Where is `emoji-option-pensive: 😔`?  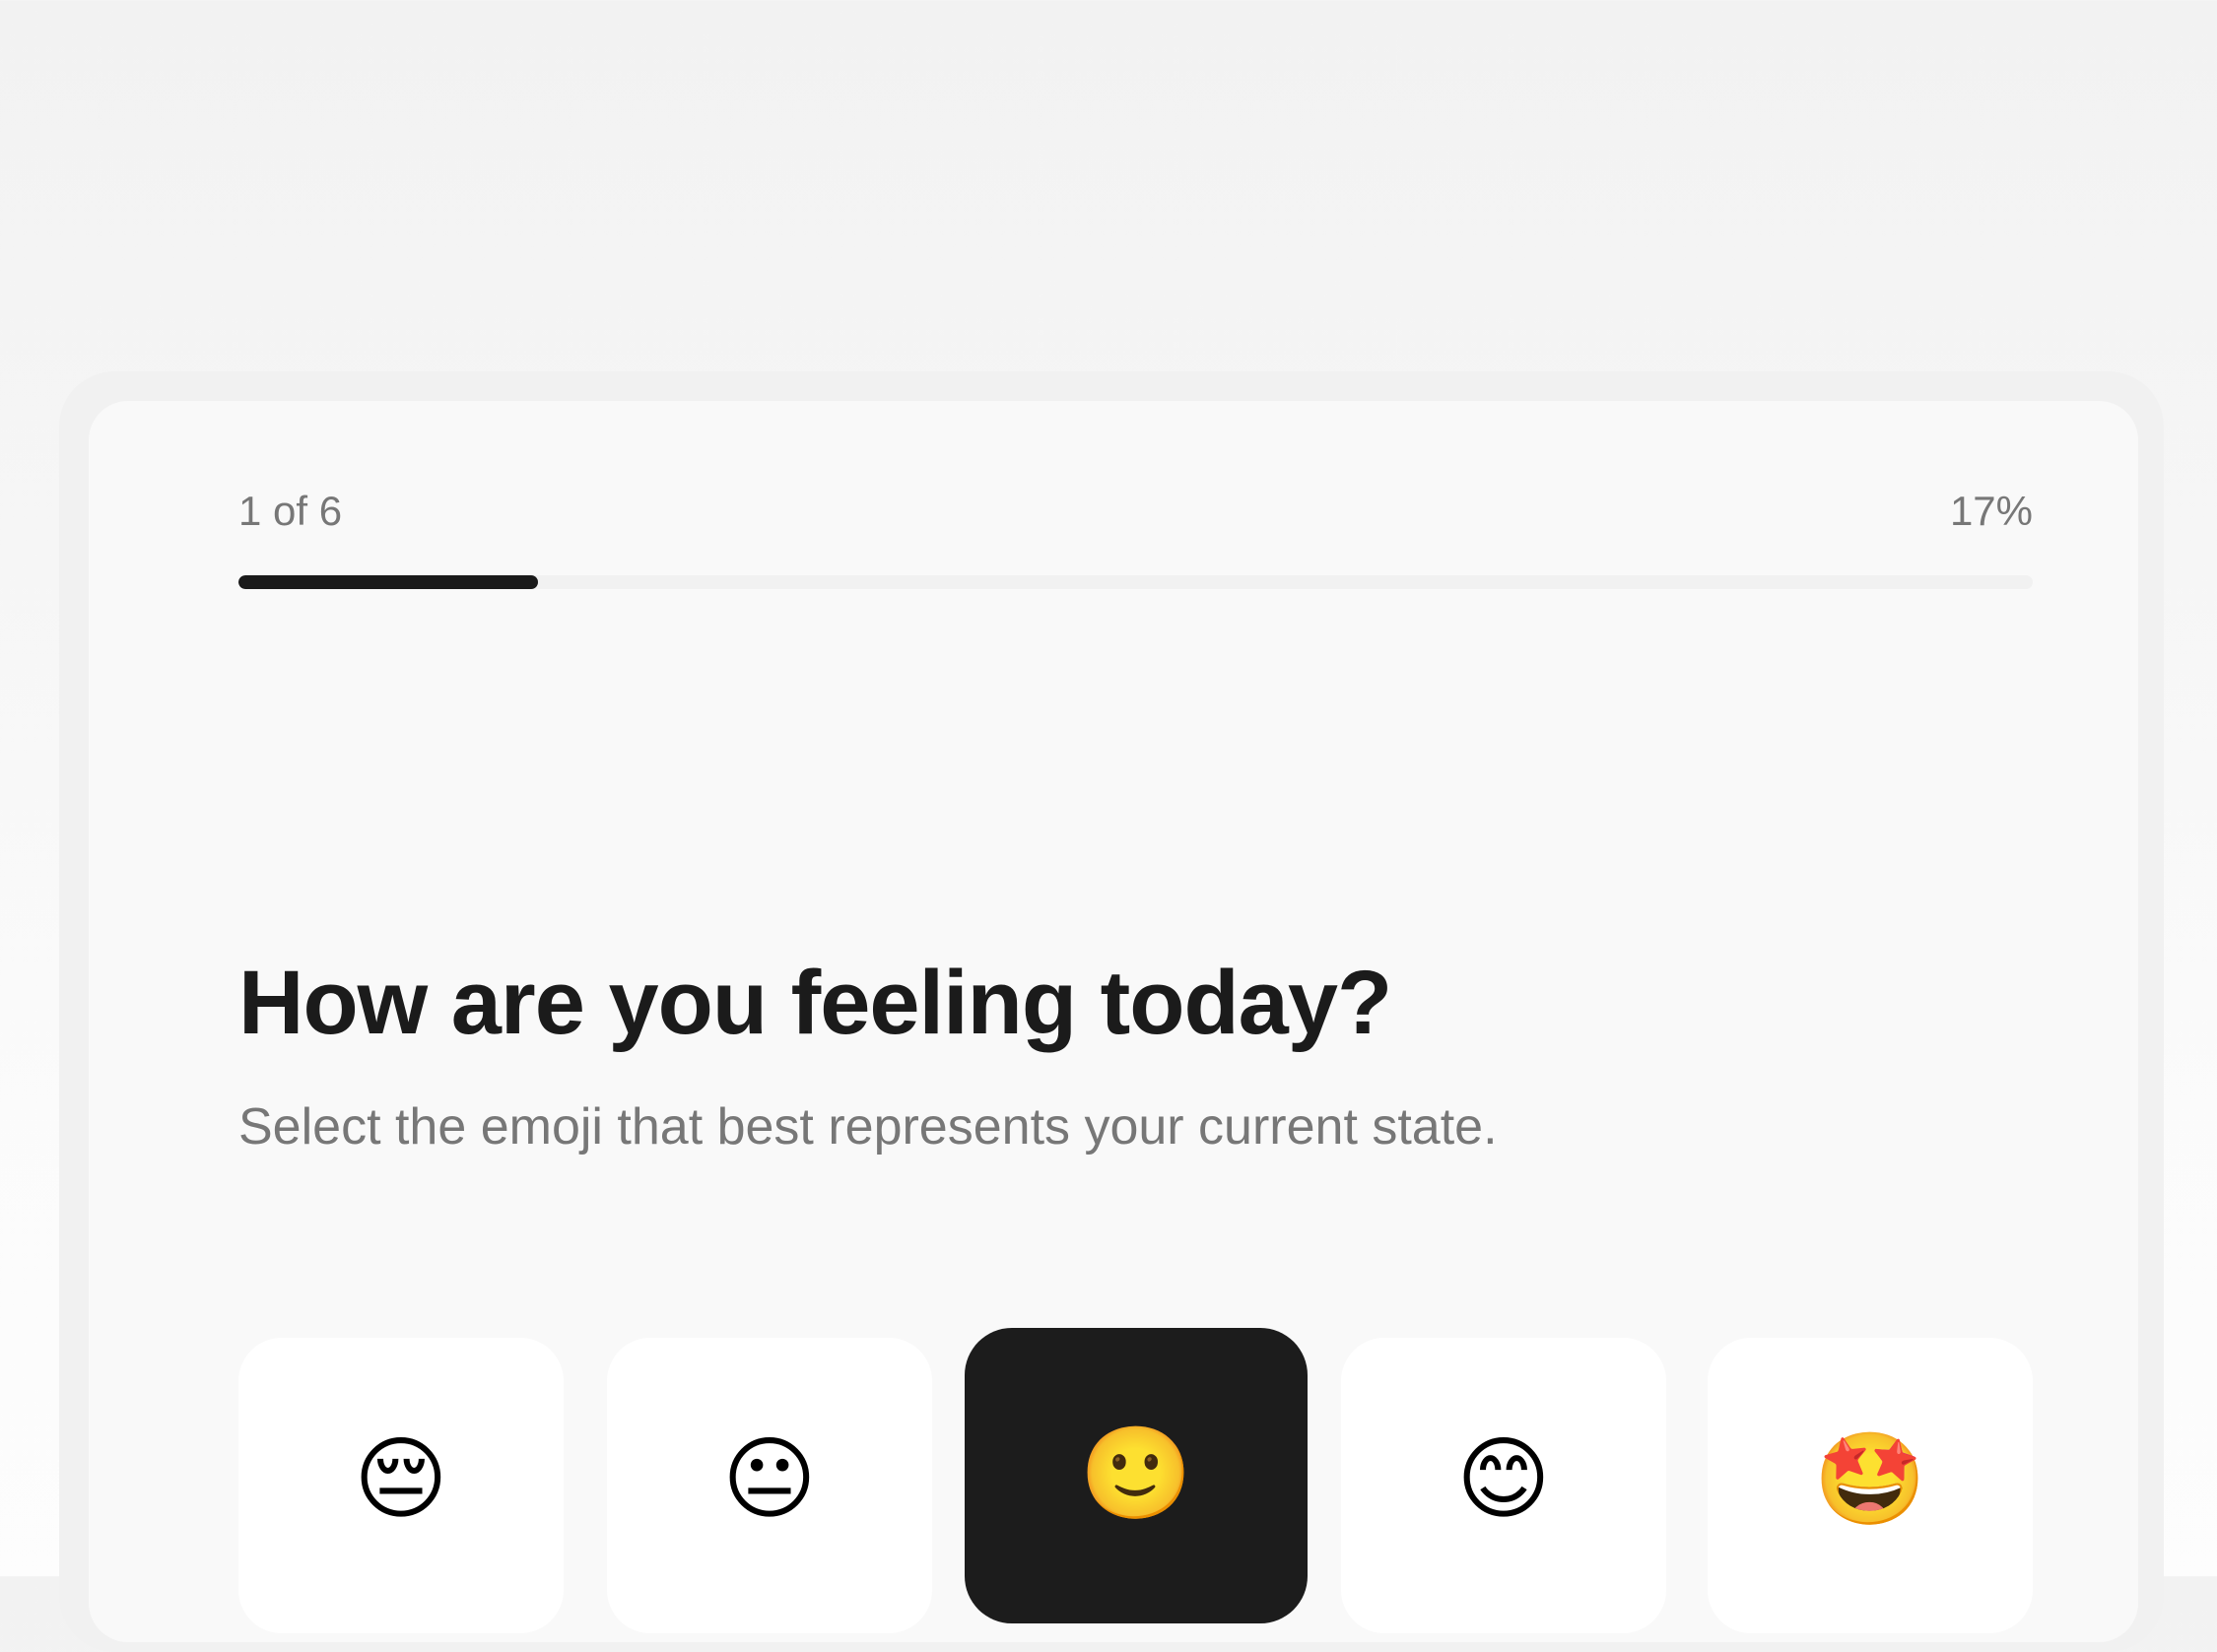
emoji-option-pensive: 😔 is located at coordinates (401, 1485).